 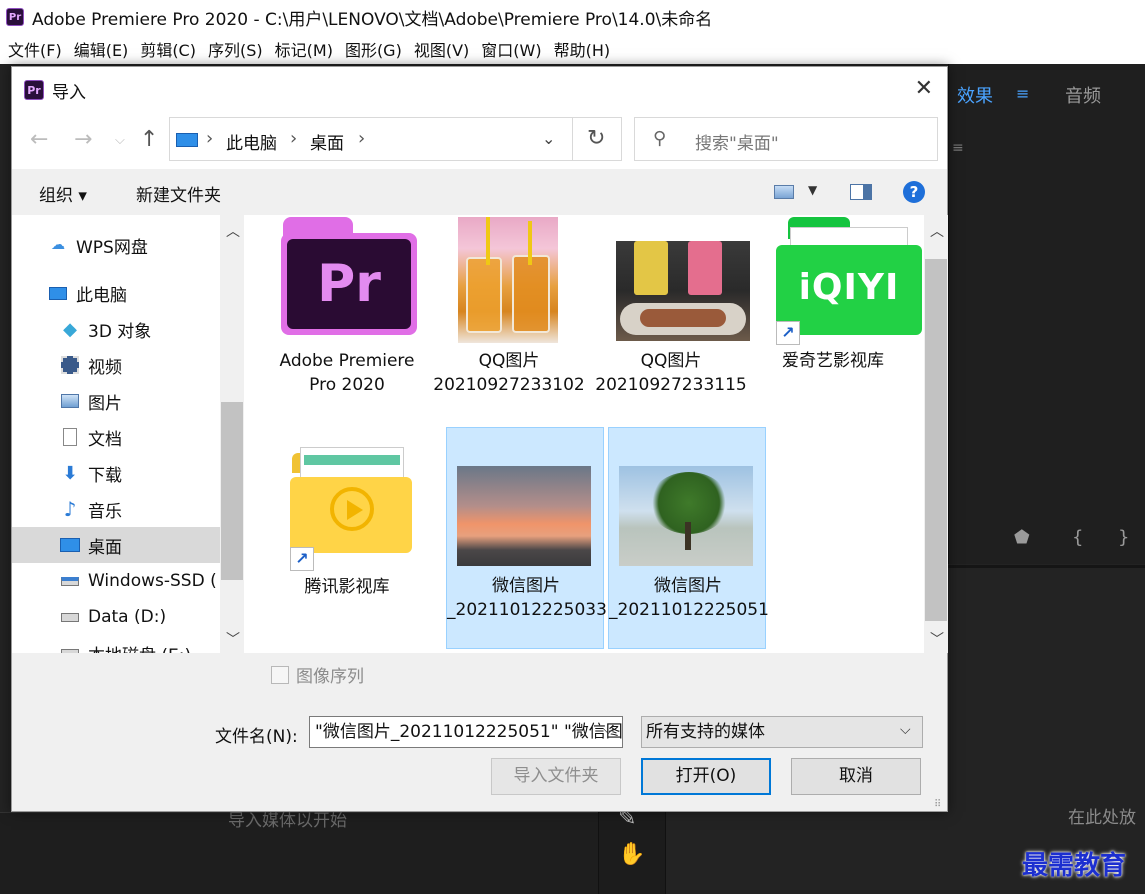 What do you see at coordinates (395, 139) in the screenshot?
I see `address-bar: › 此电脑 › 桌面 › ⌄` at bounding box center [395, 139].